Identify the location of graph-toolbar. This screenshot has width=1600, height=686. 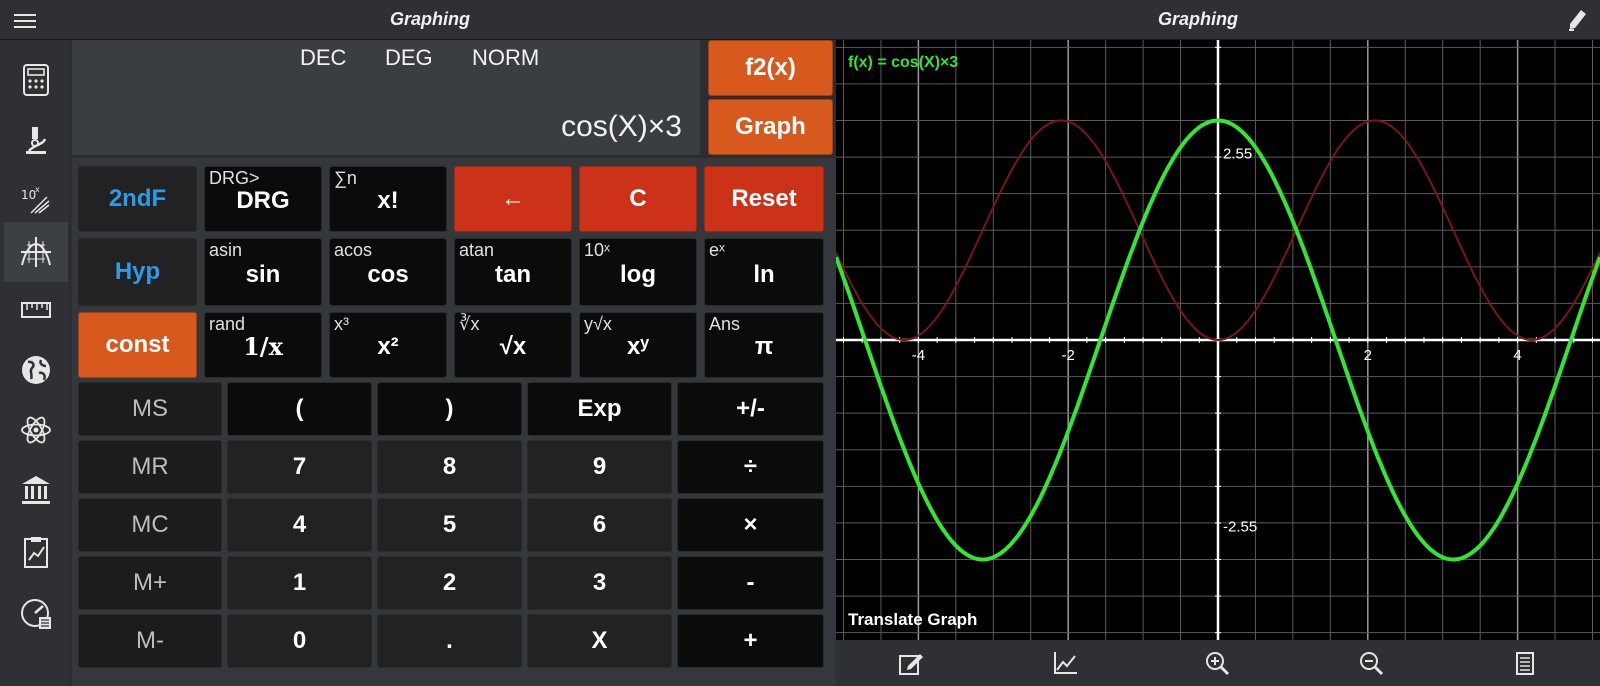
(1218, 663).